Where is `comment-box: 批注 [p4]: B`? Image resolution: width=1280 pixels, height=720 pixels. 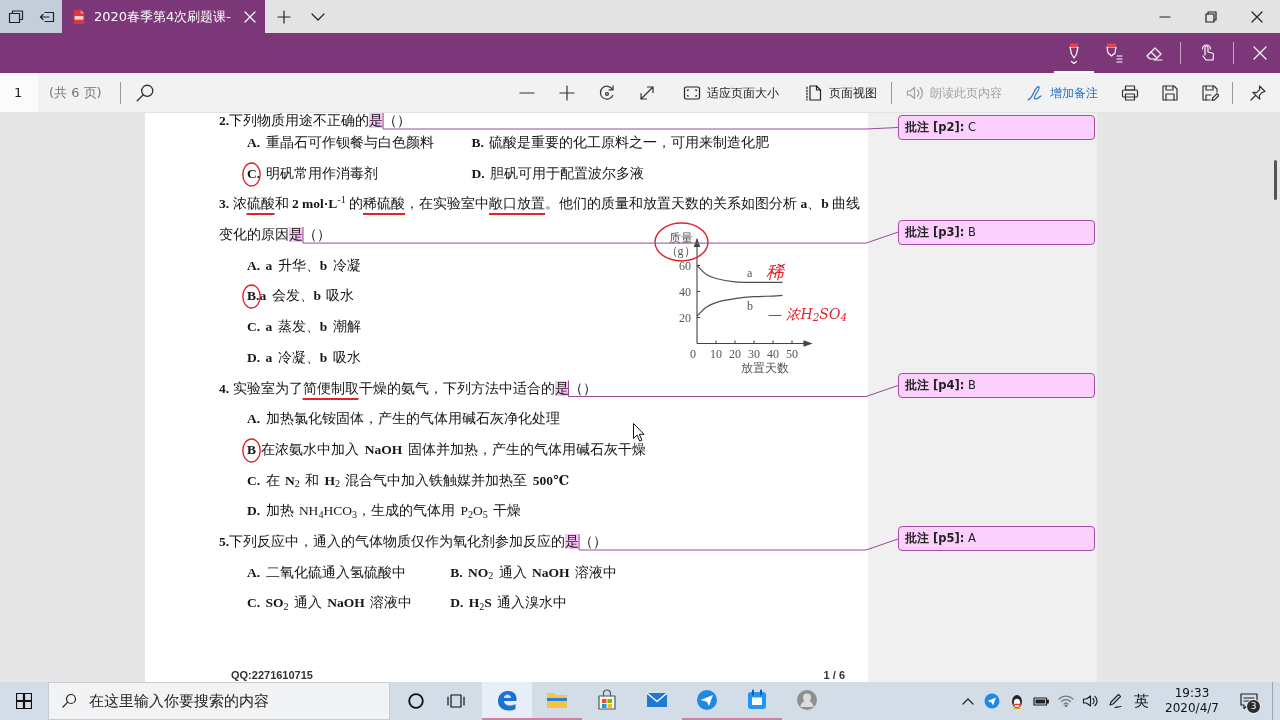 comment-box: 批注 [p4]: B is located at coordinates (996, 386).